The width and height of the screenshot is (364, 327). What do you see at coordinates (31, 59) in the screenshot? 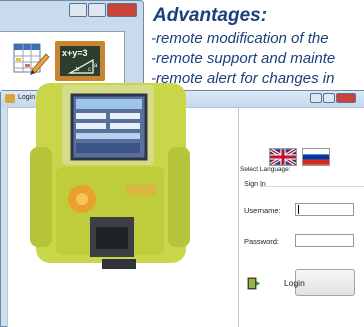
I see `table-pencil-icon` at bounding box center [31, 59].